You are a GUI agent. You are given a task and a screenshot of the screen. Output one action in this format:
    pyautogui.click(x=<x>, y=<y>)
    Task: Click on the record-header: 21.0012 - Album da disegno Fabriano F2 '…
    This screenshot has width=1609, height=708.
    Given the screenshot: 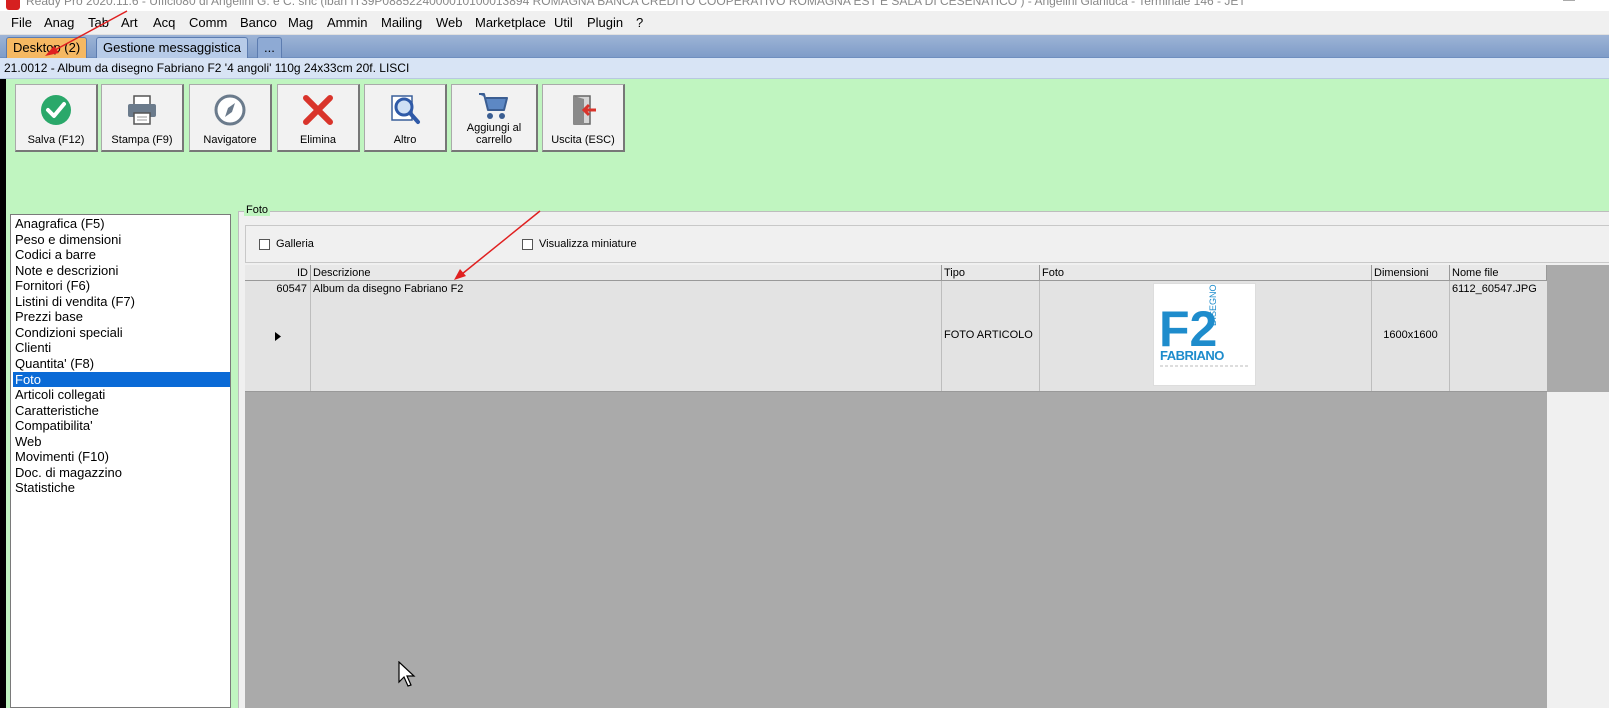 What is the action you would take?
    pyautogui.click(x=804, y=68)
    